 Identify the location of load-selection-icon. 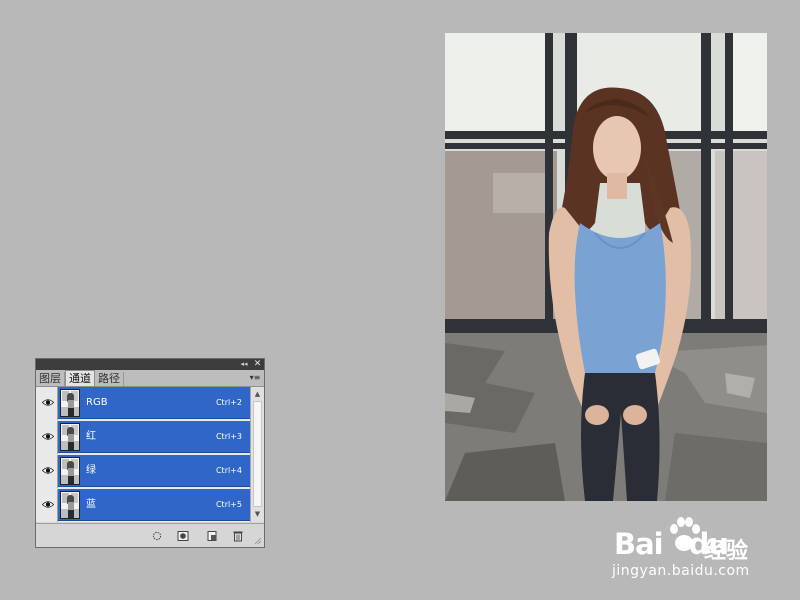
(157, 536).